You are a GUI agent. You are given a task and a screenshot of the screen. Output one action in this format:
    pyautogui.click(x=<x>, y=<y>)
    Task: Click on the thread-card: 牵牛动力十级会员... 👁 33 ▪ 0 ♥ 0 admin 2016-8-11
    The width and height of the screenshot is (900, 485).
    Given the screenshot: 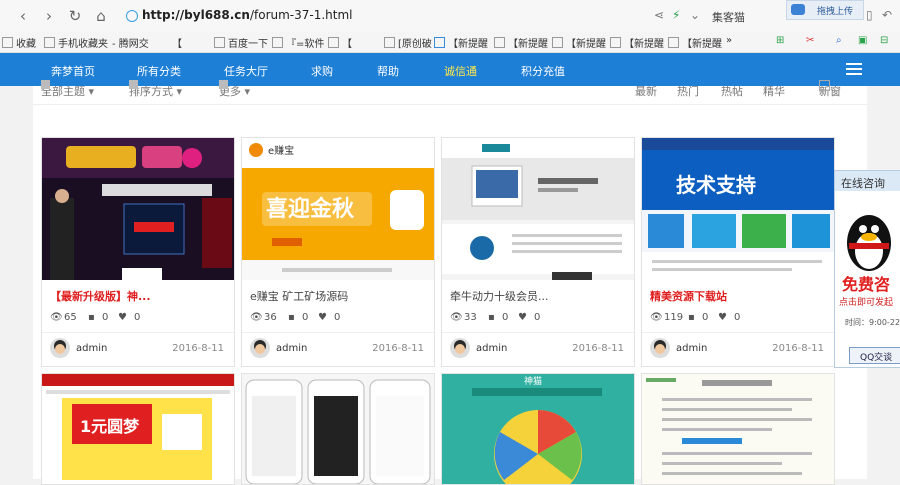 What is the action you would take?
    pyautogui.click(x=538, y=252)
    